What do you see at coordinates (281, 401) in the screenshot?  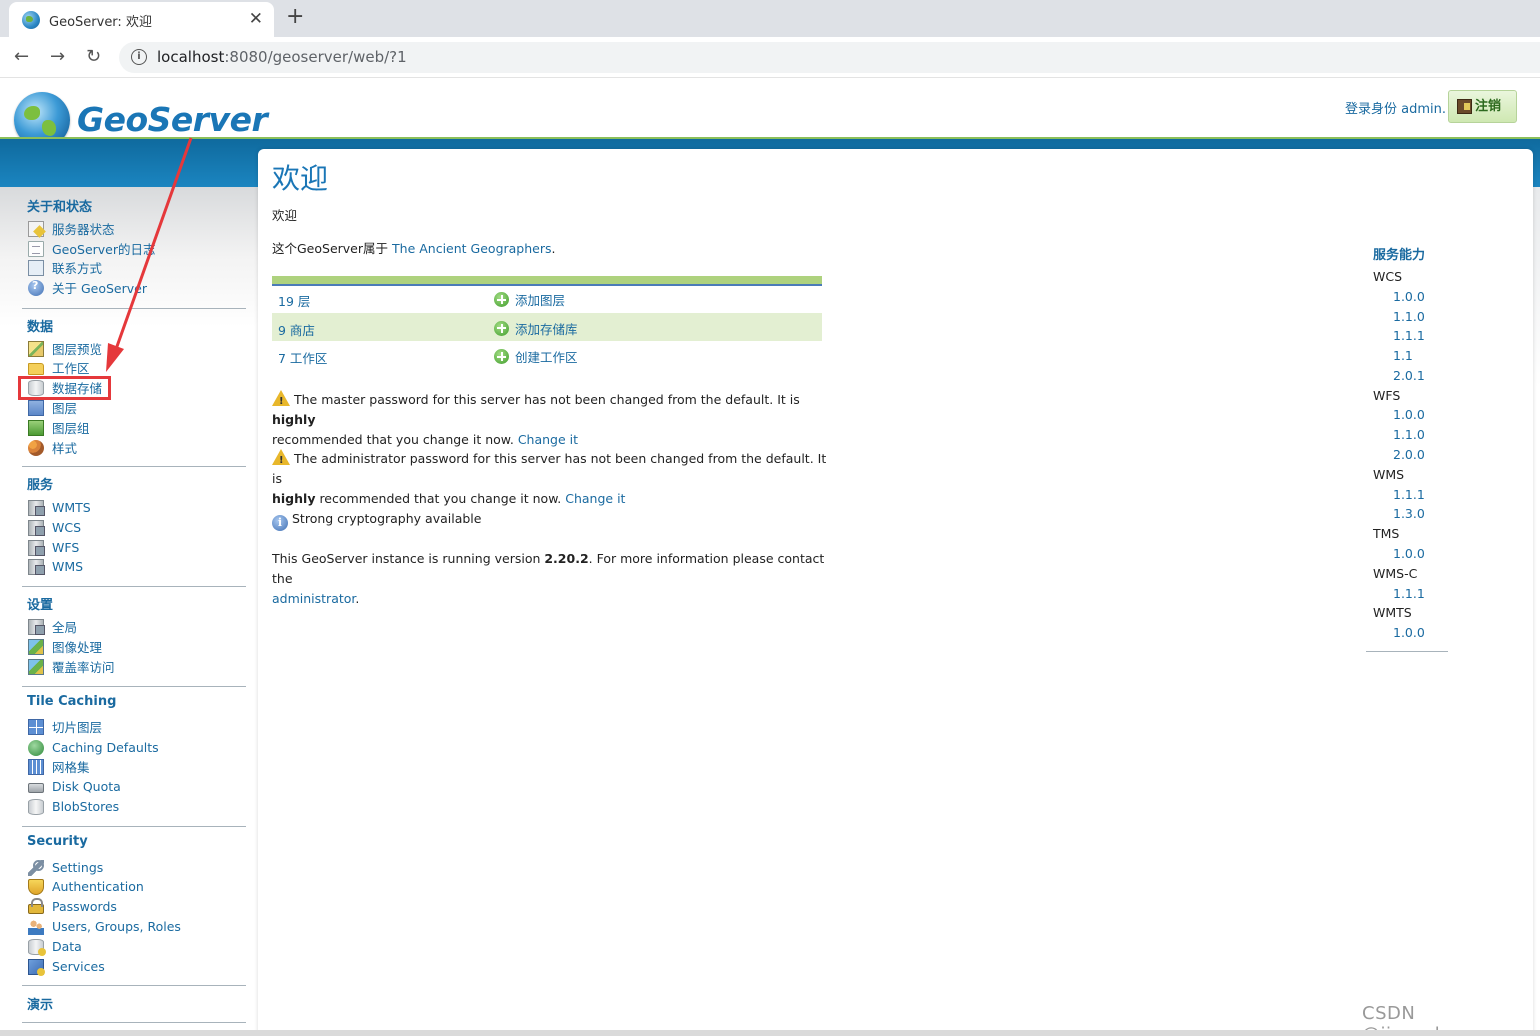 I see `warning-icon` at bounding box center [281, 401].